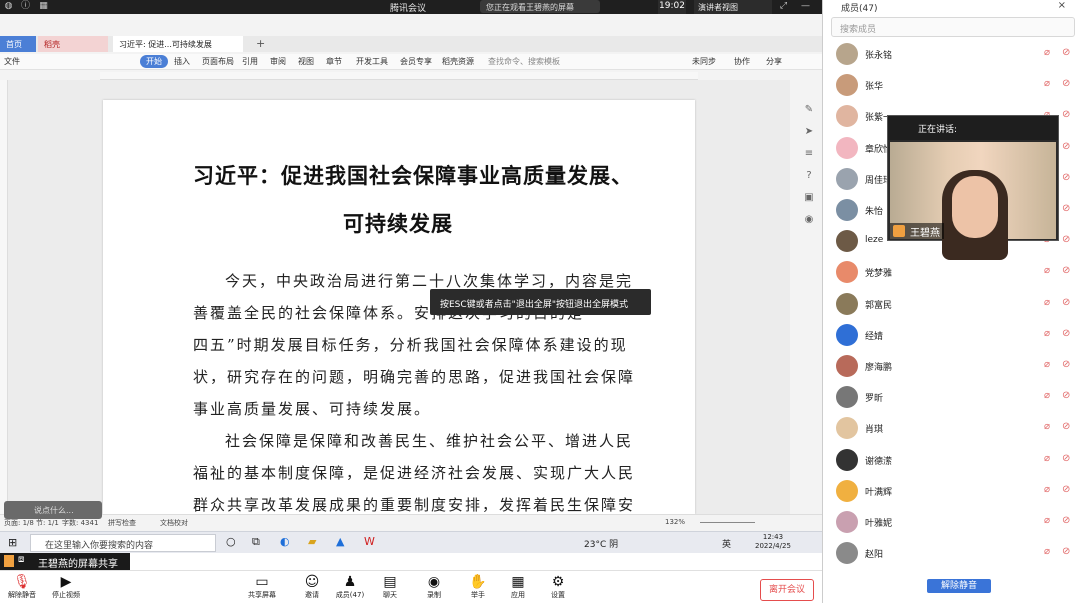  What do you see at coordinates (416, 61) in the screenshot?
I see `menu-member: 会员专享` at bounding box center [416, 61].